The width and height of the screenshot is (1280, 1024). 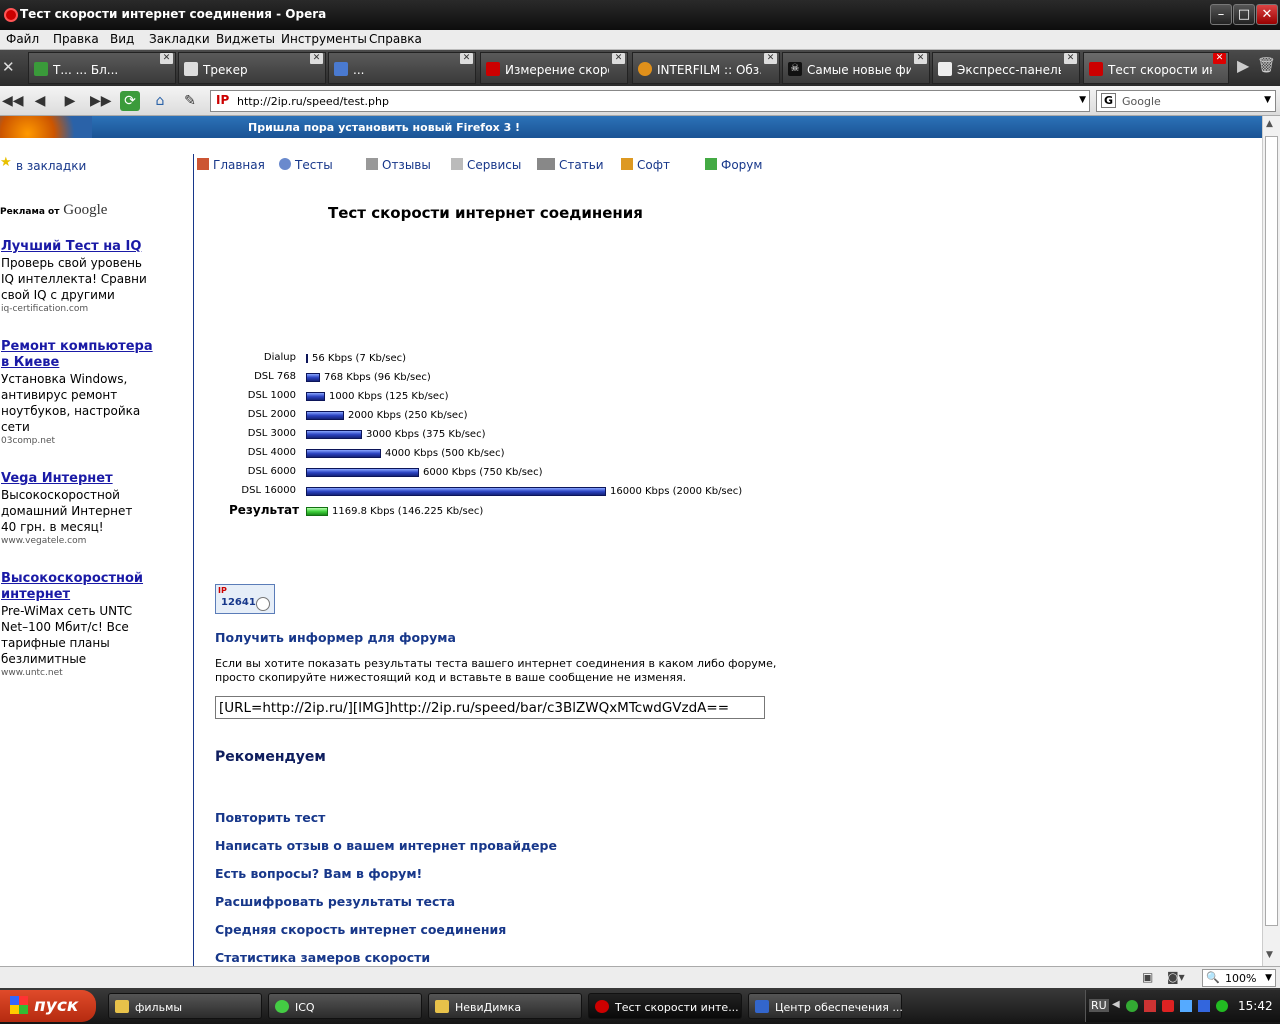 I want to click on rewind-icon: ◀◀, so click(x=13, y=101).